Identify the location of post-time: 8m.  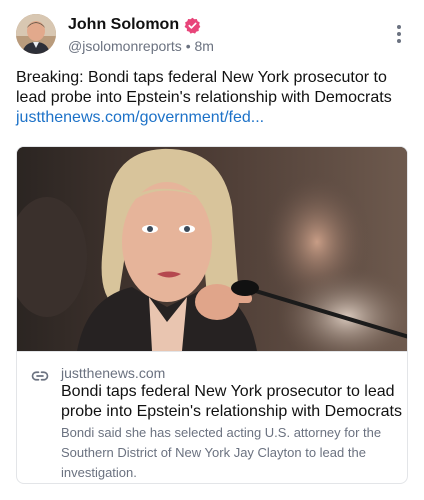
(204, 46).